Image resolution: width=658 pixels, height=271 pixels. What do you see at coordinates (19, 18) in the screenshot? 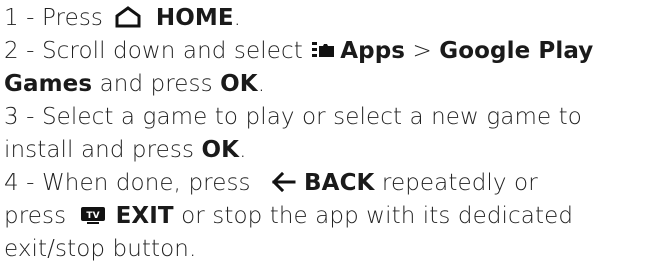
I see `step-number: 1 -` at bounding box center [19, 18].